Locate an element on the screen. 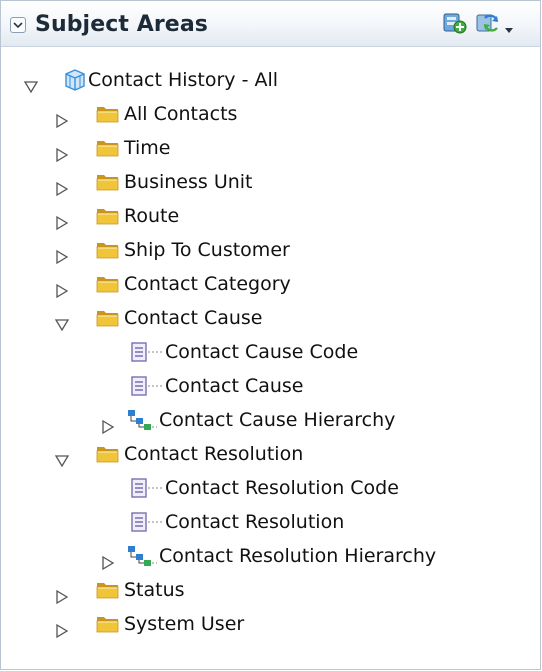 The image size is (542, 671). tree-hierarchy-contact-resolution-hierarchy: Contact Resolution Hierarchy is located at coordinates (270, 556).